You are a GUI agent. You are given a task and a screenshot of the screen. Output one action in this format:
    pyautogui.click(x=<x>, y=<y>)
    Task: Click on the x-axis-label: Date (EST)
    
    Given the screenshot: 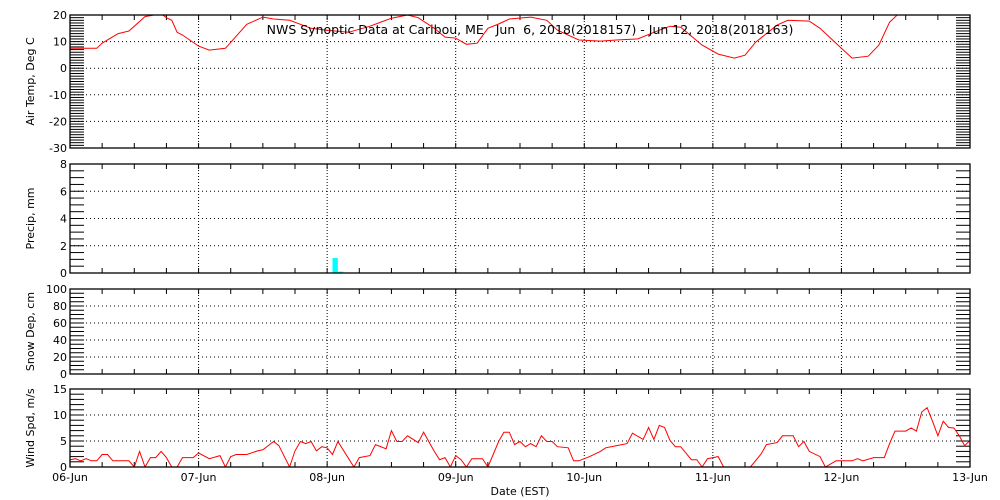 What is the action you would take?
    pyautogui.click(x=519, y=491)
    